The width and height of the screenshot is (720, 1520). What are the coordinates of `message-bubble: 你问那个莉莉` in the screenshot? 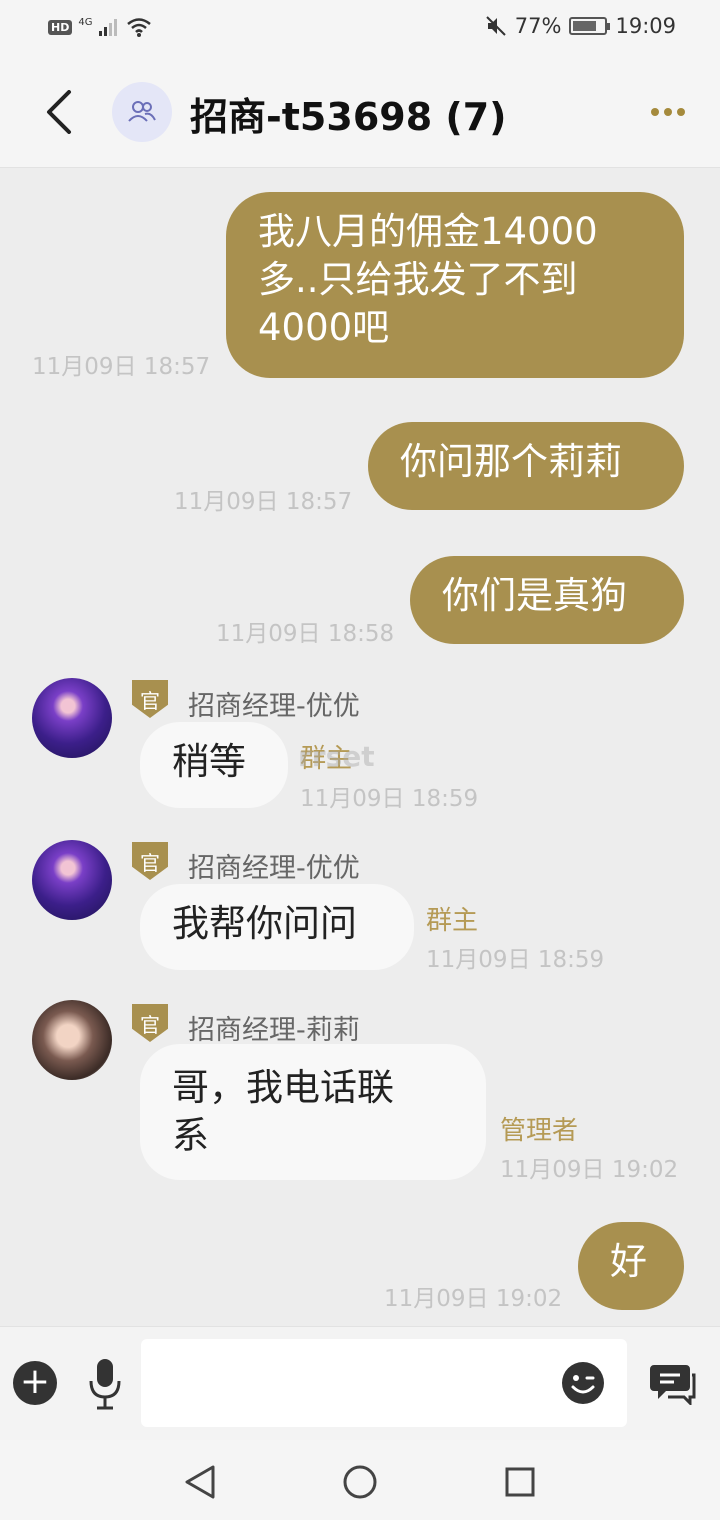 It's located at (526, 466).